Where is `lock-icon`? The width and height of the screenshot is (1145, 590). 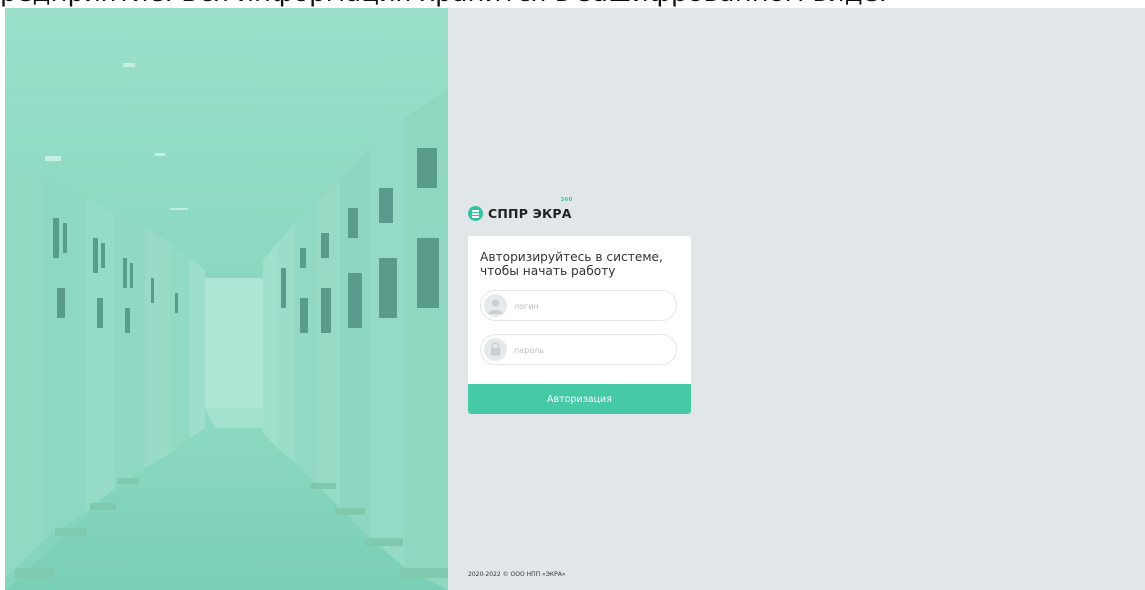 lock-icon is located at coordinates (495, 349).